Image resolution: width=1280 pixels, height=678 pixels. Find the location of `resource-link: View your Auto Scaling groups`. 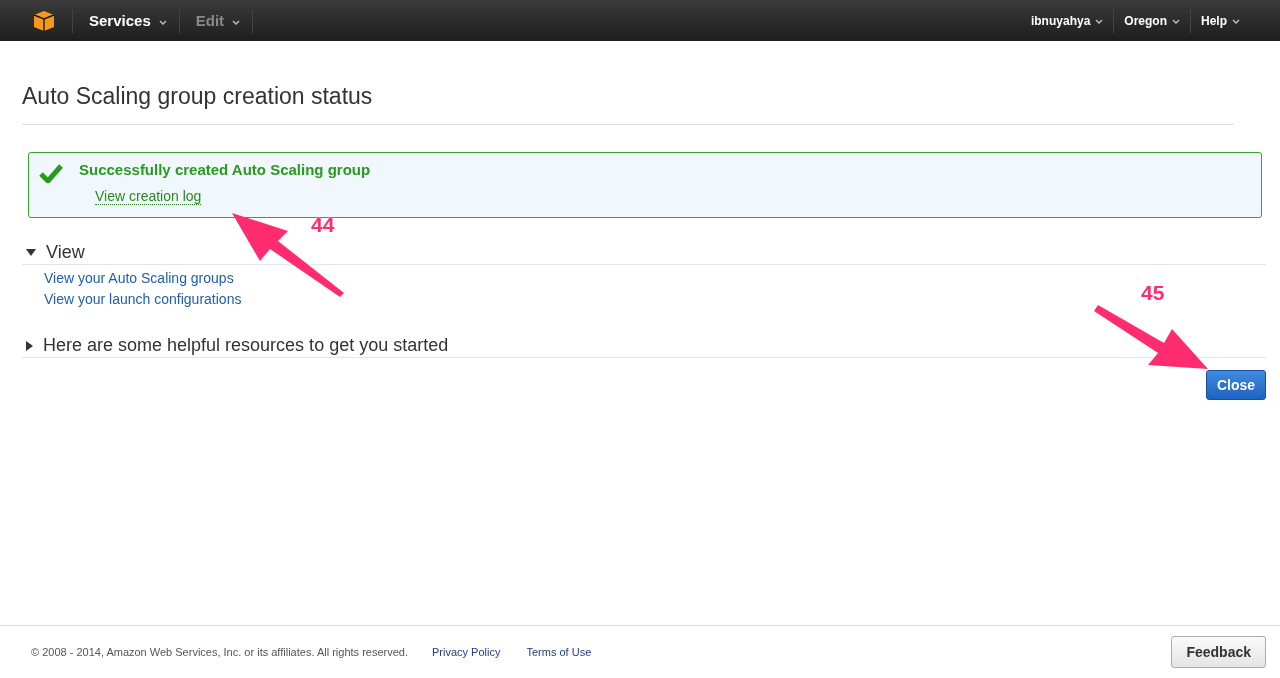

resource-link: View your Auto Scaling groups is located at coordinates (139, 278).